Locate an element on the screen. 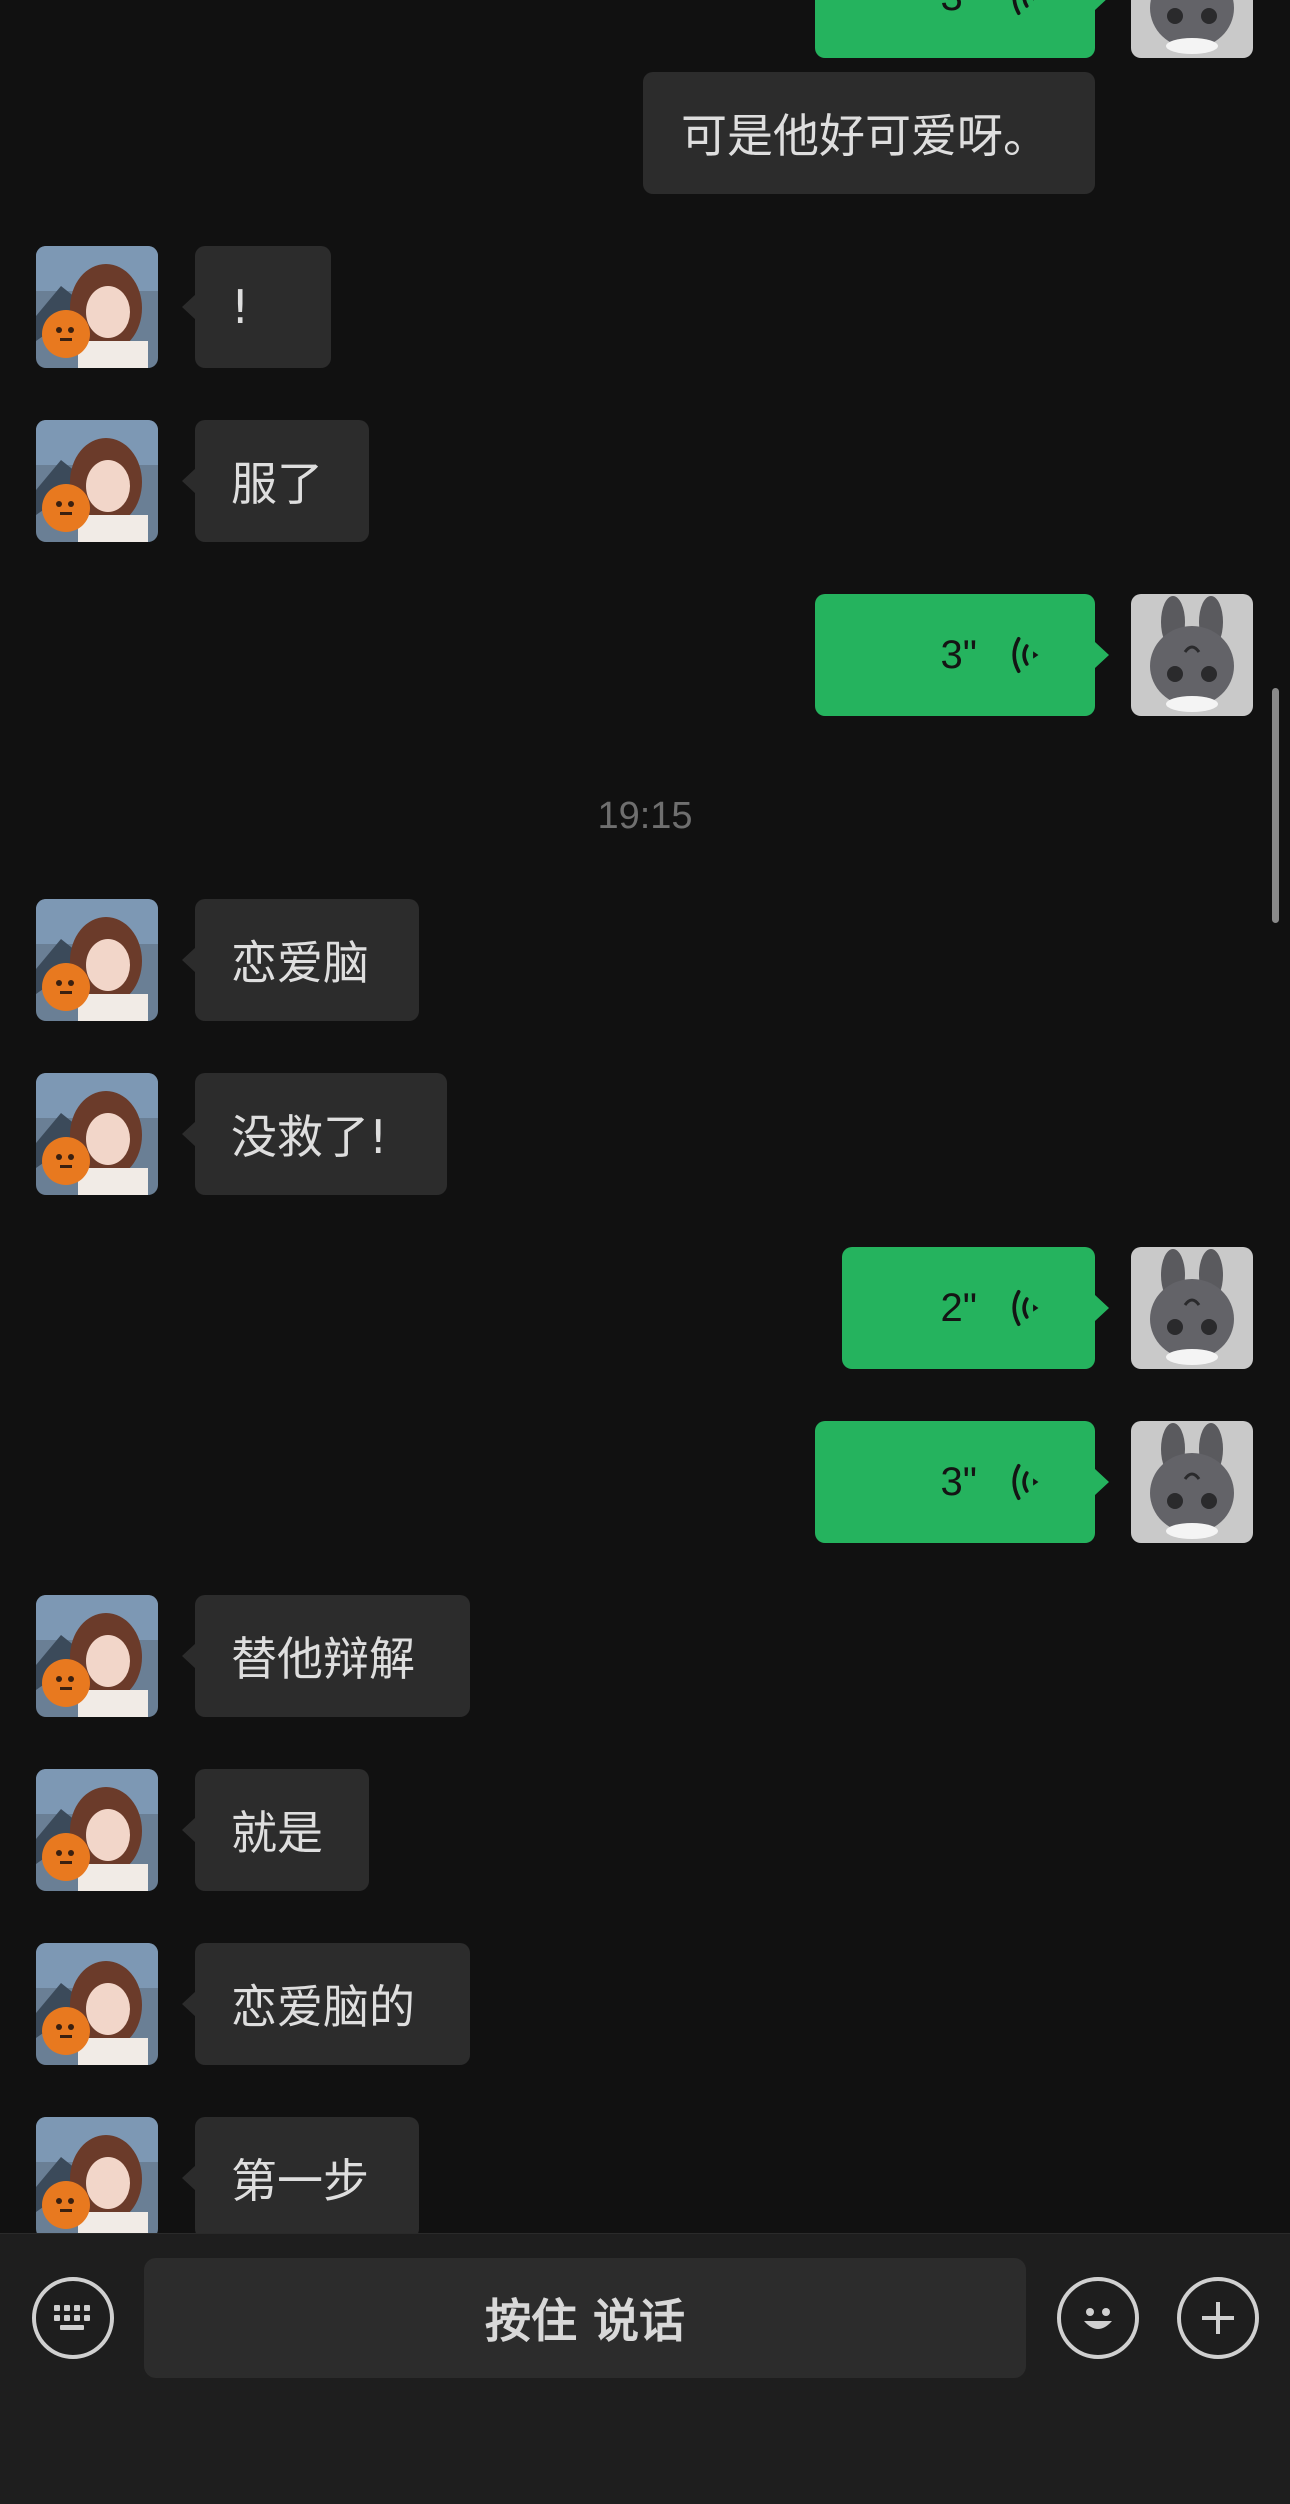 This screenshot has width=1290, height=2504. incoming-text-message: 没救了! is located at coordinates (314, 1134).